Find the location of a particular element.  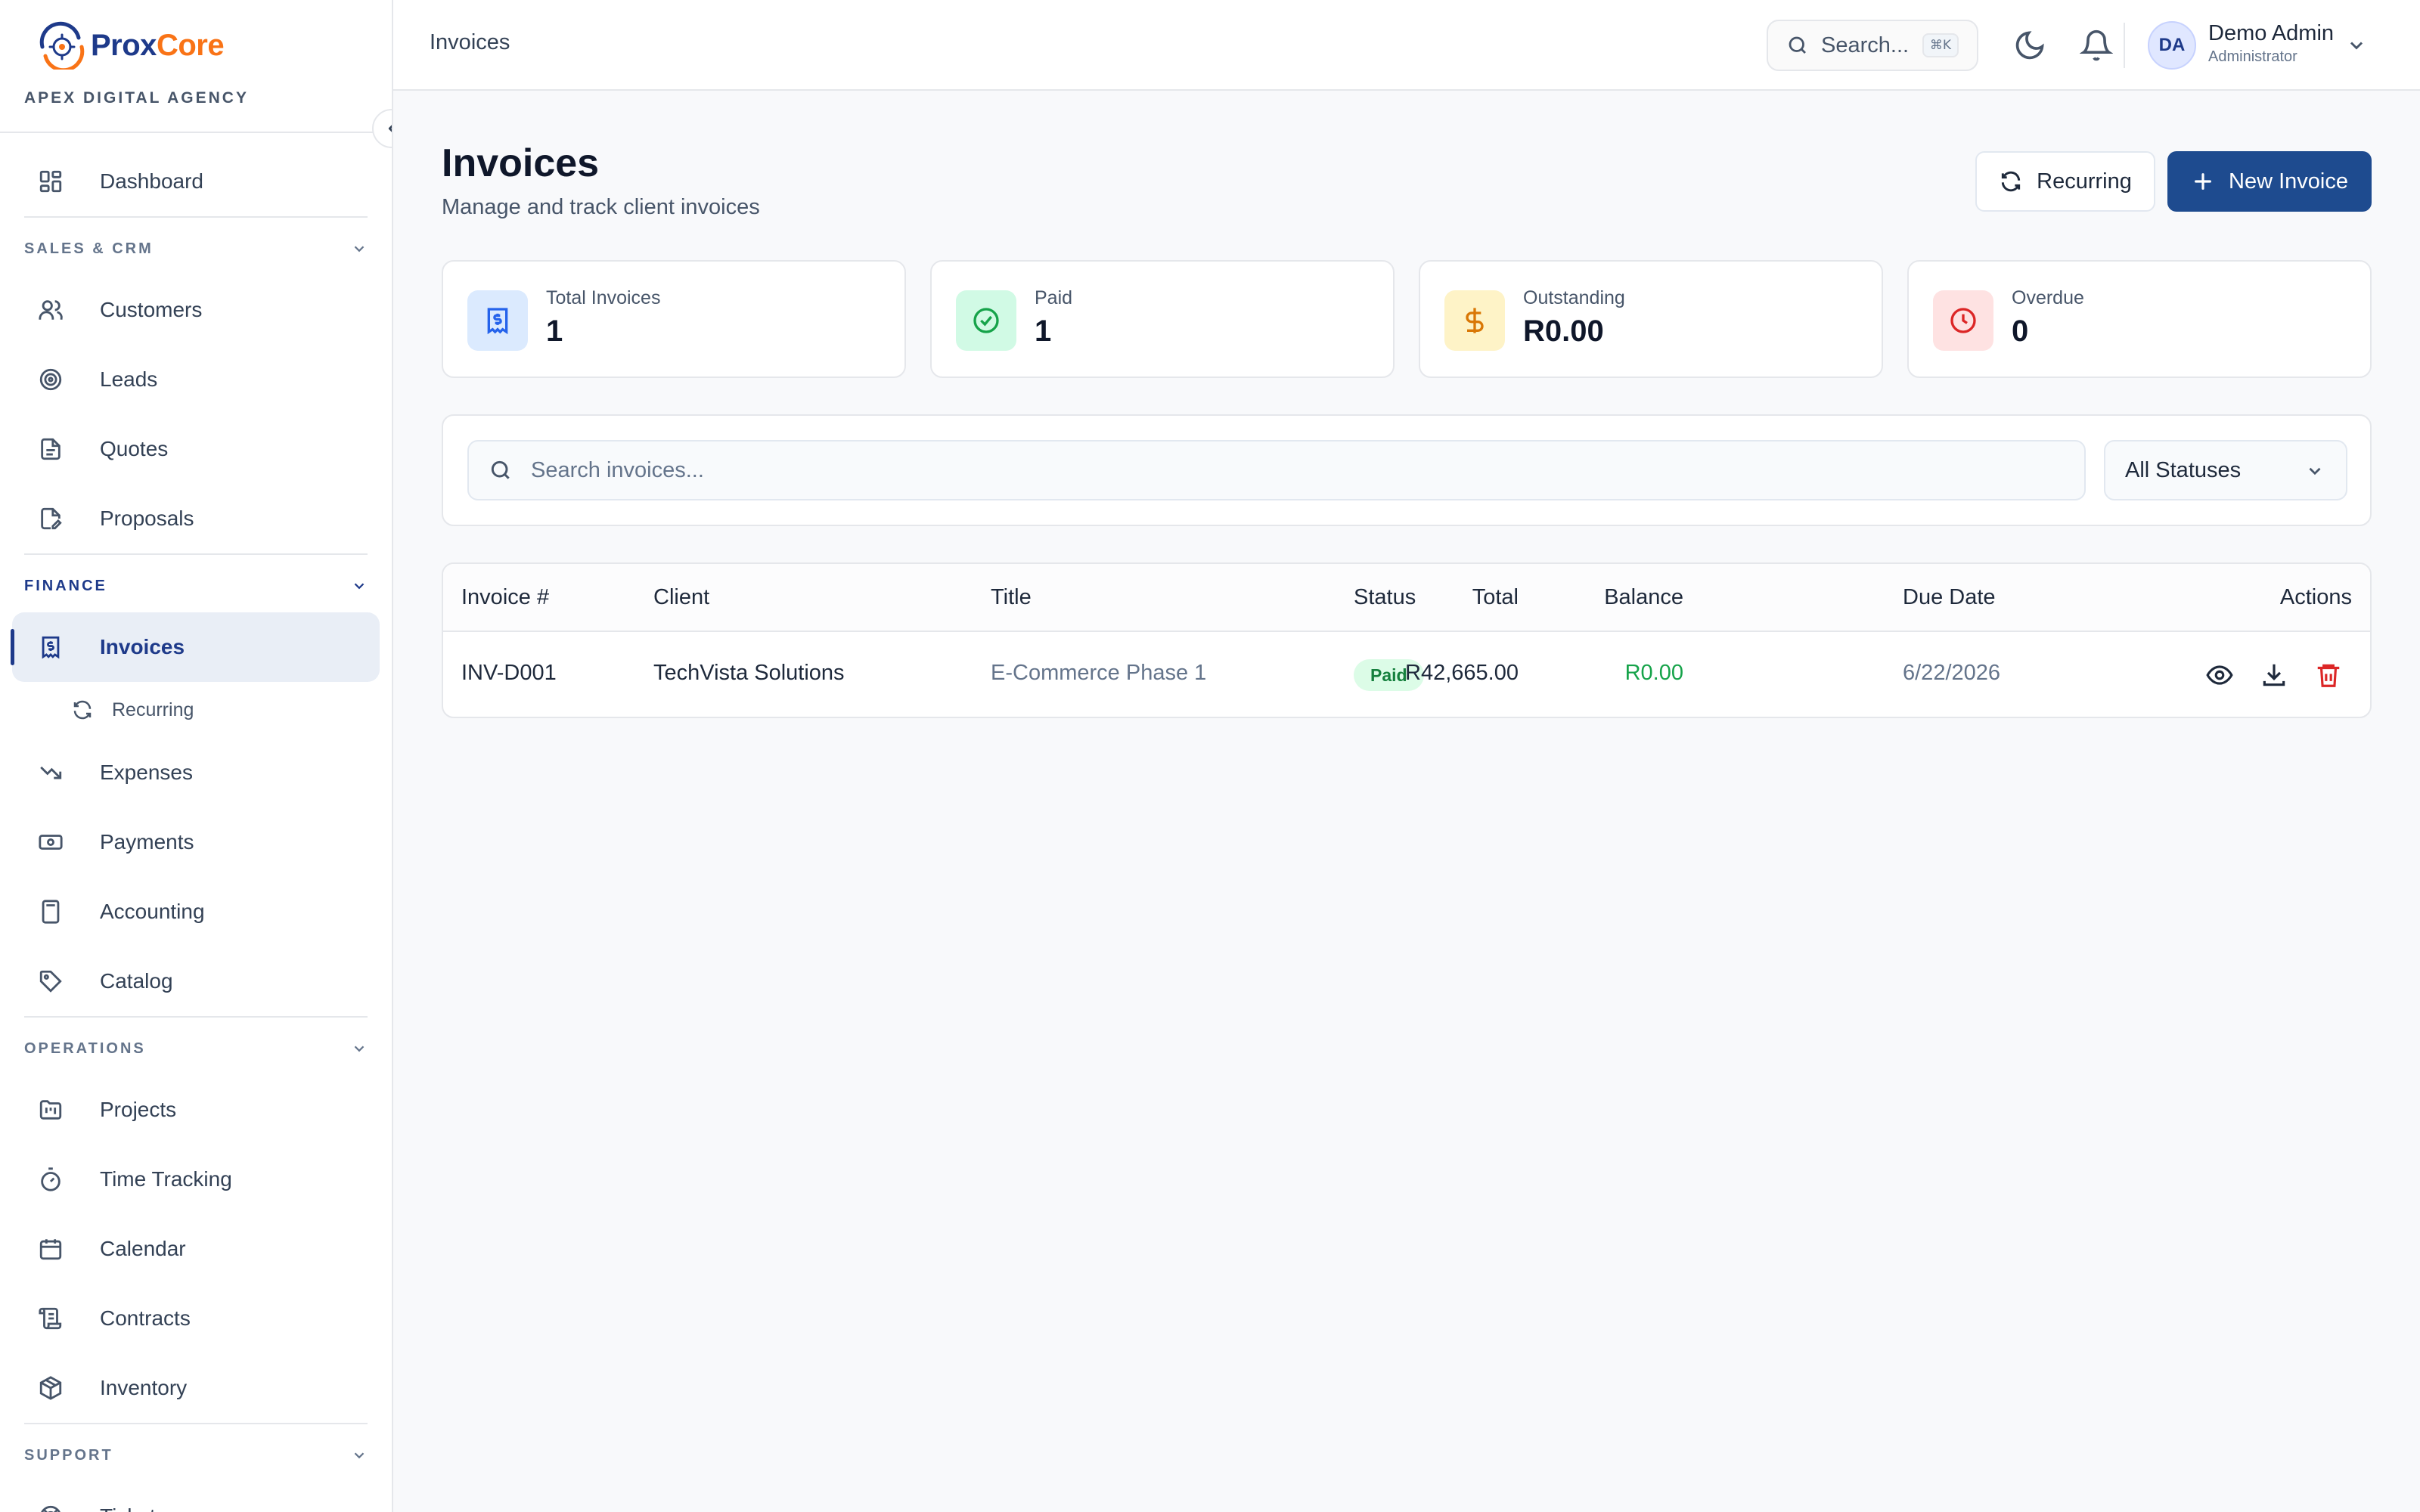

trash-icon is located at coordinates (2328, 675).